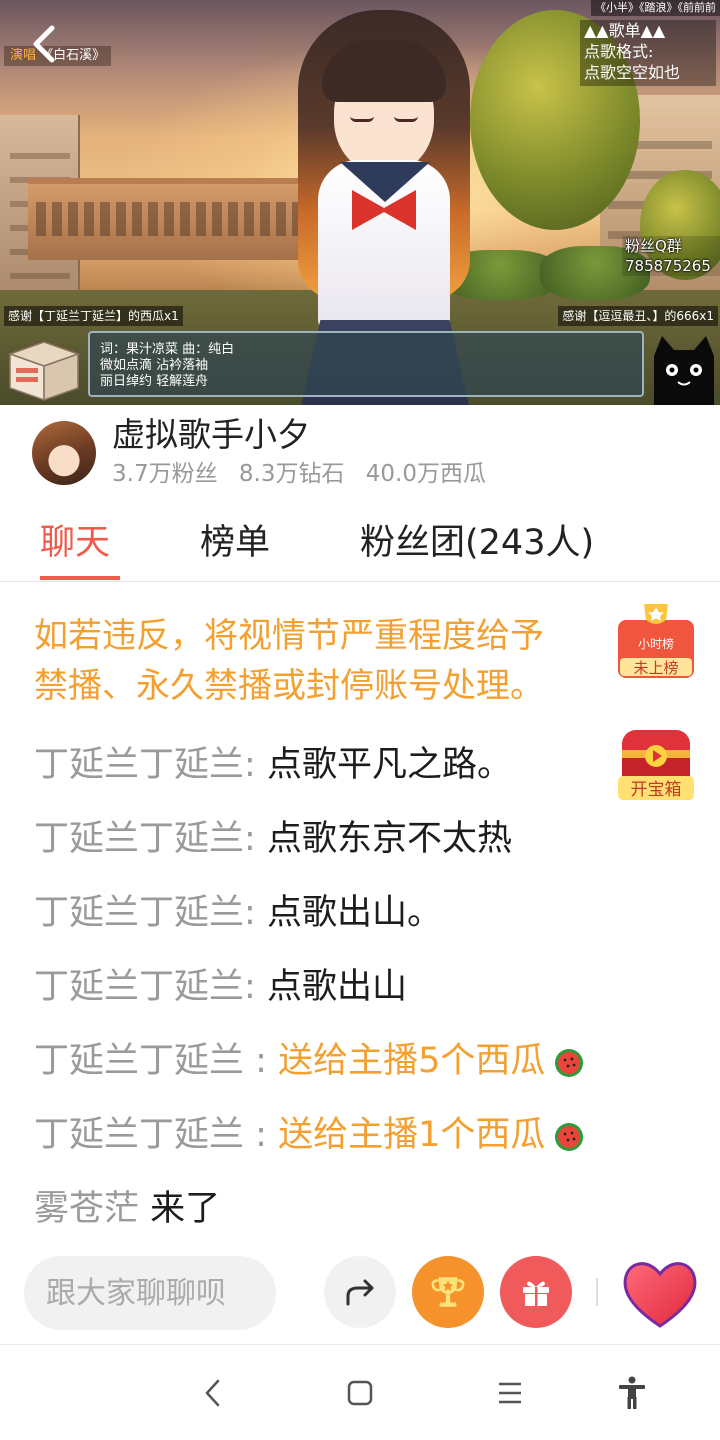 The image size is (720, 1440). Describe the element at coordinates (597, 1292) in the screenshot. I see `input-bar-divider` at that location.